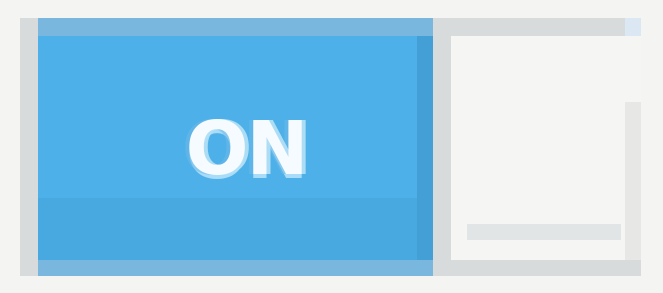  Describe the element at coordinates (633, 27) in the screenshot. I see `toggle-corner-highlight` at that location.